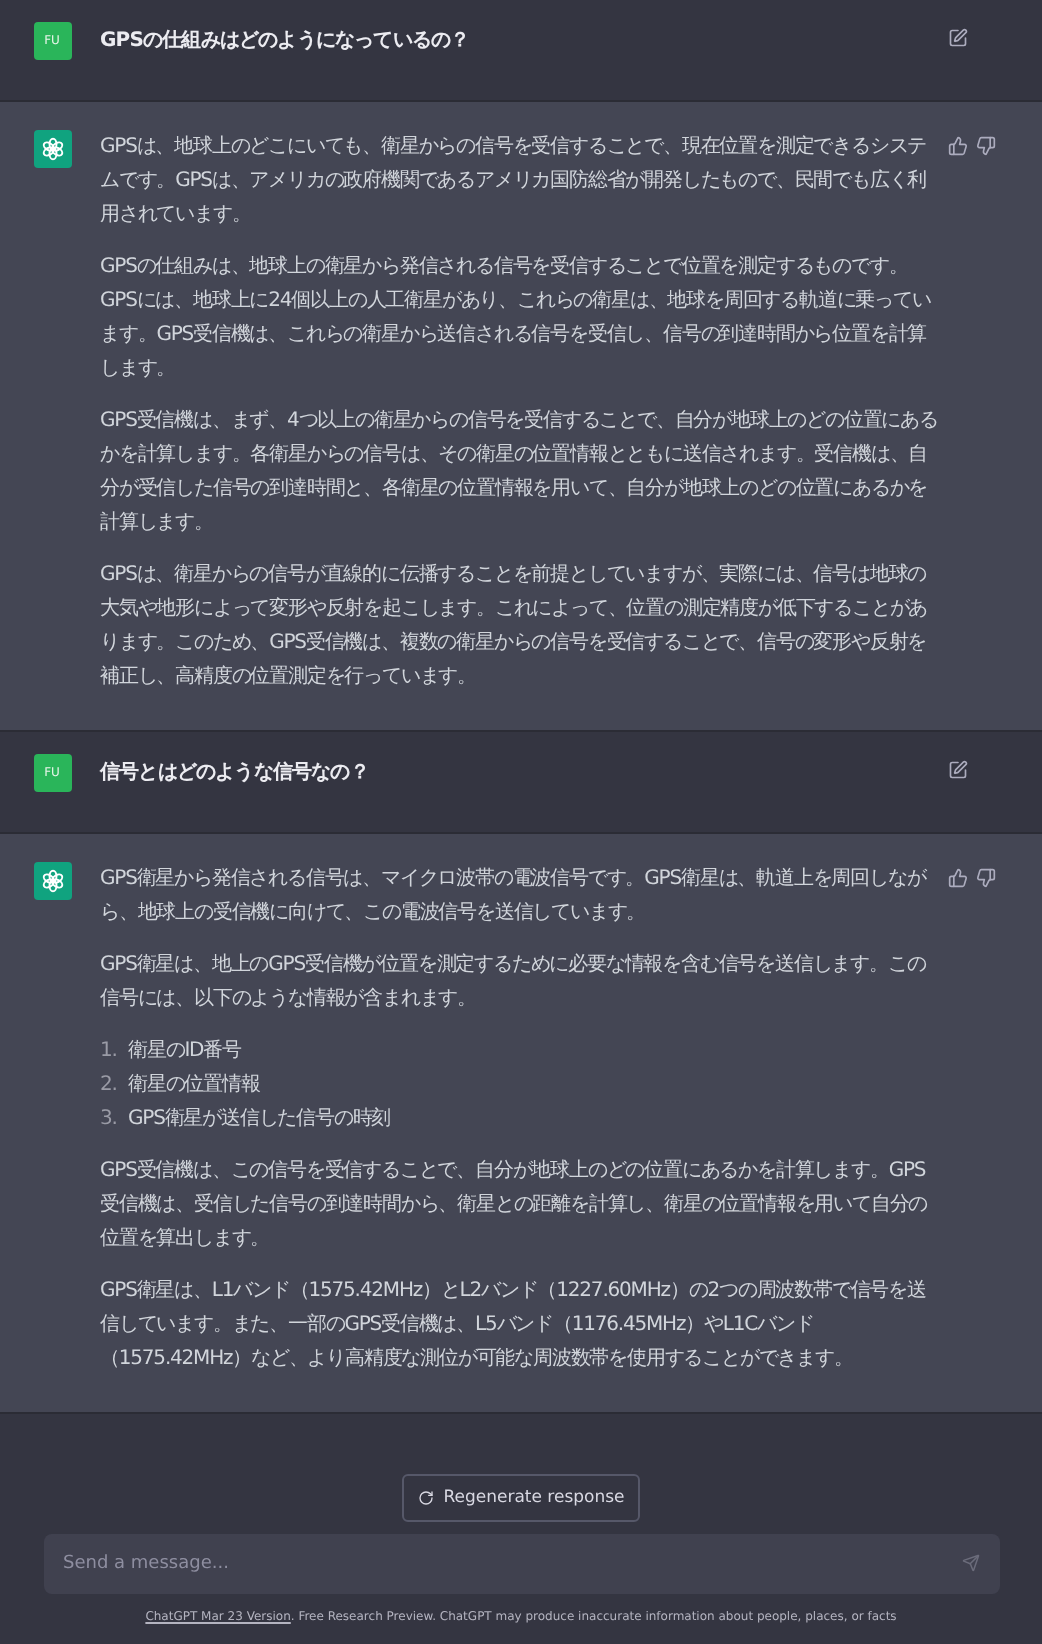 The height and width of the screenshot is (1644, 1042). Describe the element at coordinates (520, 472) in the screenshot. I see `message-paragraph: GPS受信機は、まず、4つ以上の衛星からの信号を受信することで、自分が地球上のどの位置にあるかを計算します。各衛星からの信号は、その衛星の位置情報とともに送信されます。受信機は、自分が受信した信号の到達時間と、各衛星の位置情報を用いて、自分が地球上のどの位置にあるかを計算します。` at that location.